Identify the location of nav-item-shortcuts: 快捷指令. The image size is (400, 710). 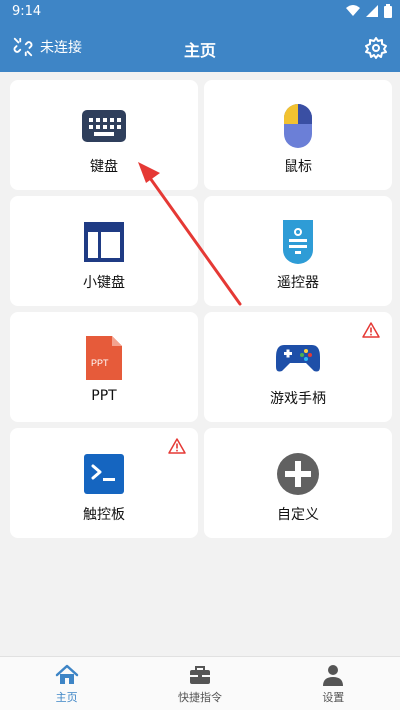
(199, 683).